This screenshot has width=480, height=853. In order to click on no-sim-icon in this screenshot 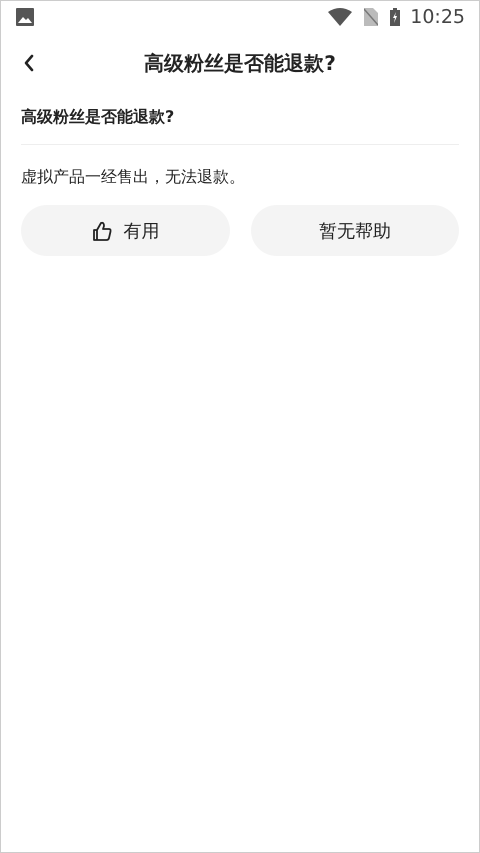, I will do `click(371, 17)`.